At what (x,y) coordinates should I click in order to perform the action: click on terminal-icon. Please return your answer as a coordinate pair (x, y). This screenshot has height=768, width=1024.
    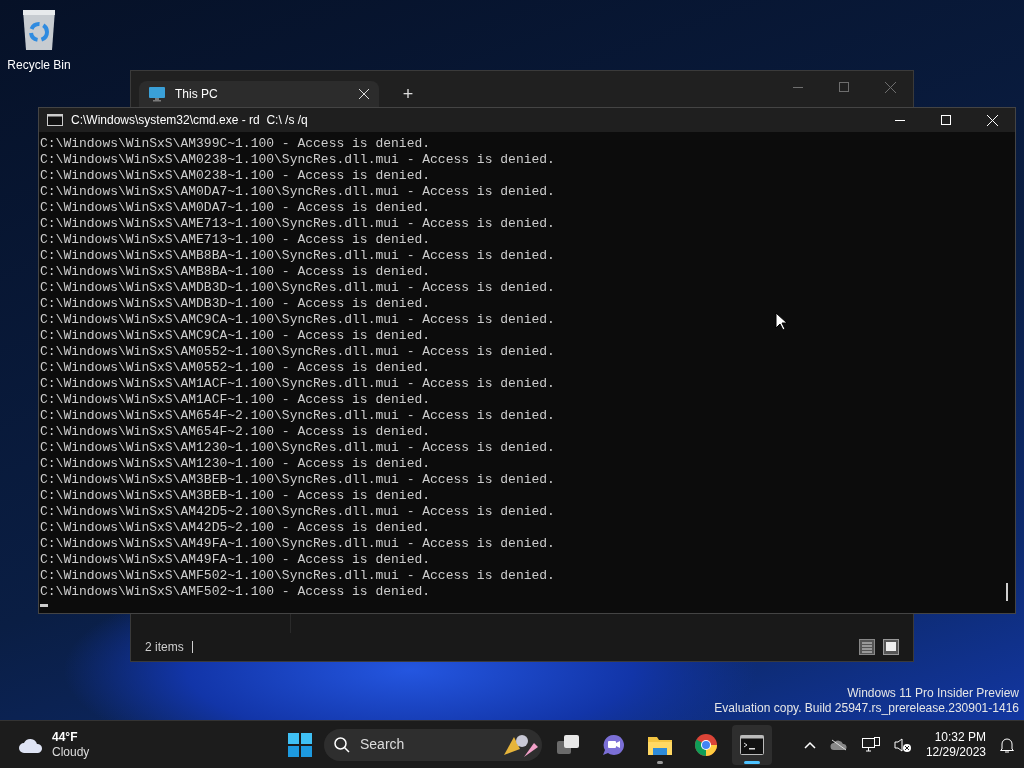
    Looking at the image, I should click on (752, 744).